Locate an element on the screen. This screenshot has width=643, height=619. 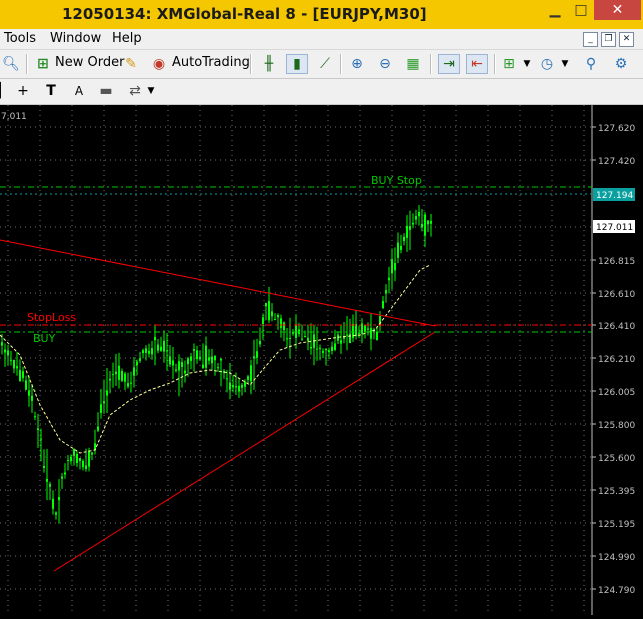
window-title: 12050134: XMGlobal-Real 8 - [EURJPY,M30] is located at coordinates (244, 14).